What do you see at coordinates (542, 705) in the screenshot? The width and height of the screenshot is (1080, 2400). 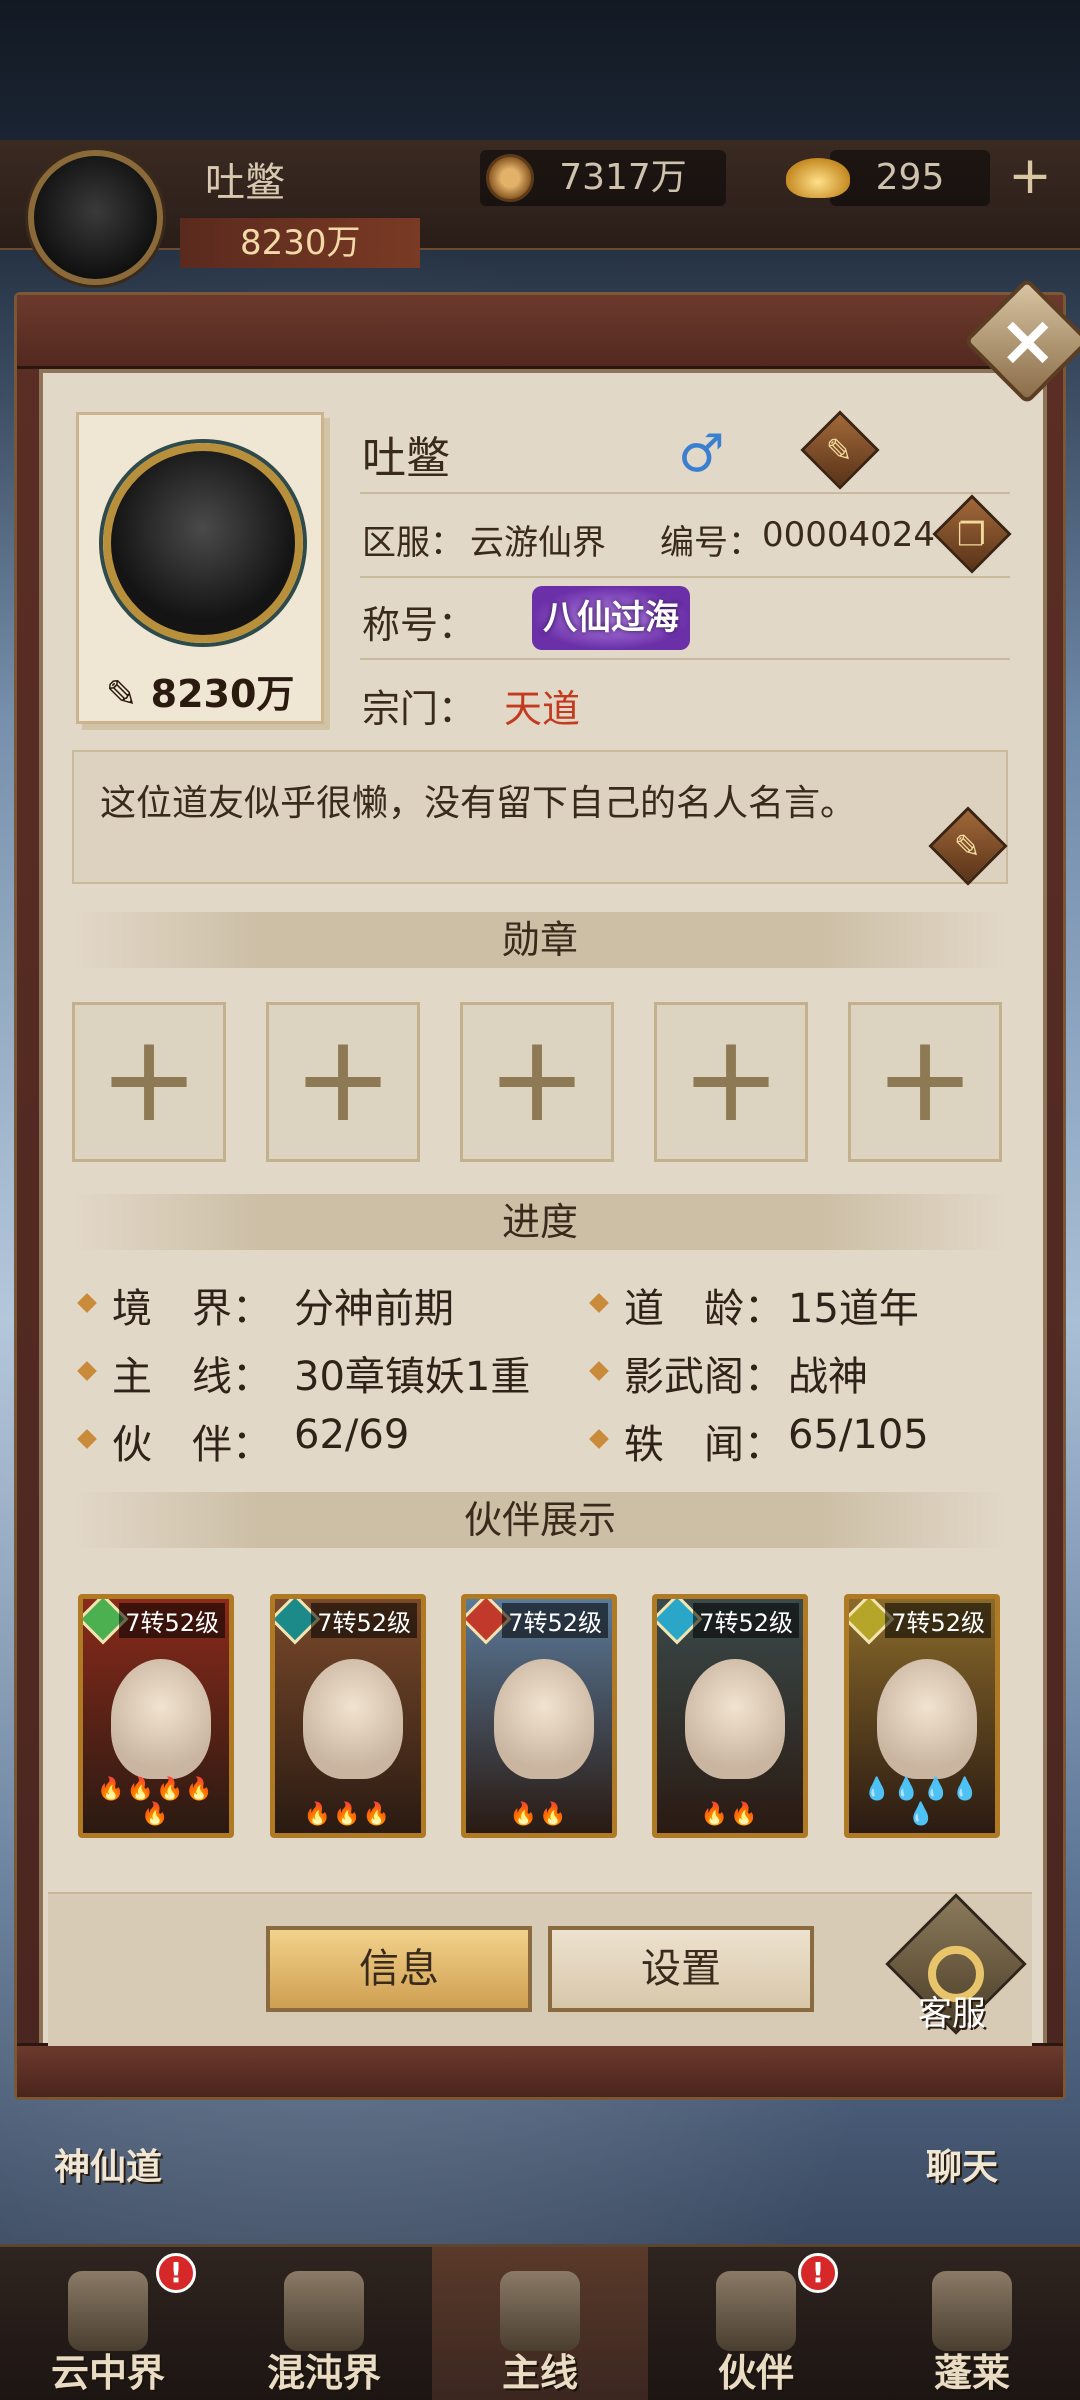 I see `sect-value: 天道` at bounding box center [542, 705].